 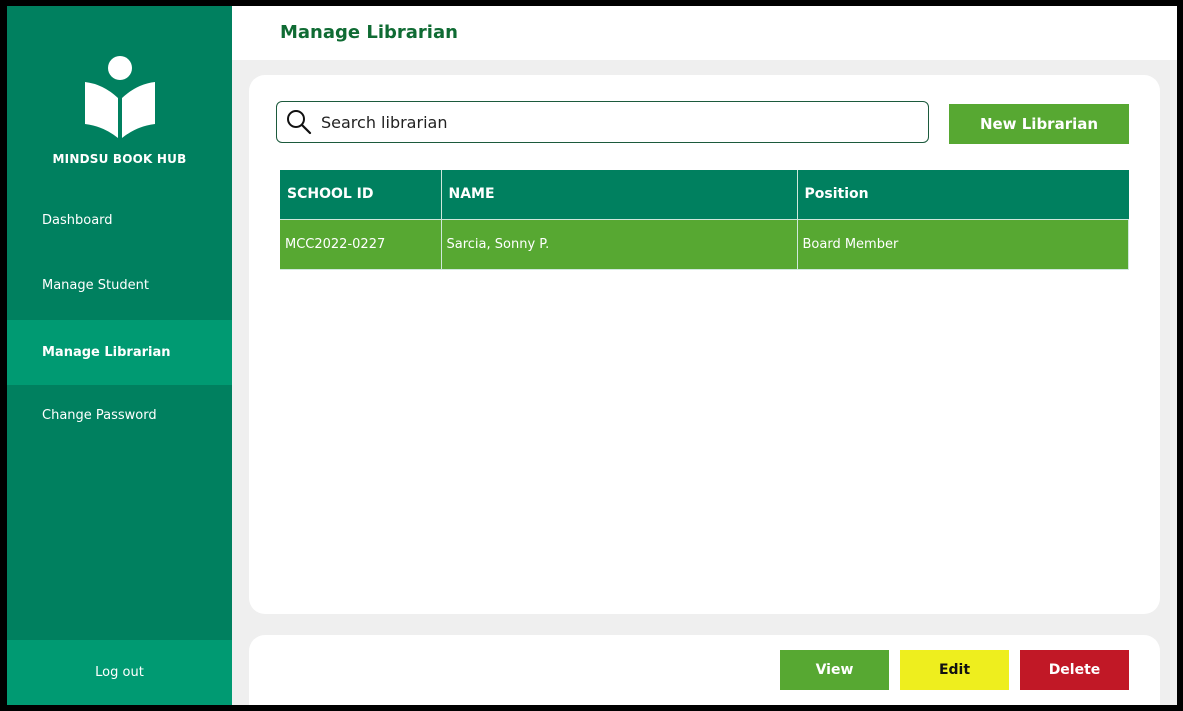 What do you see at coordinates (299, 122) in the screenshot?
I see `search-icon` at bounding box center [299, 122].